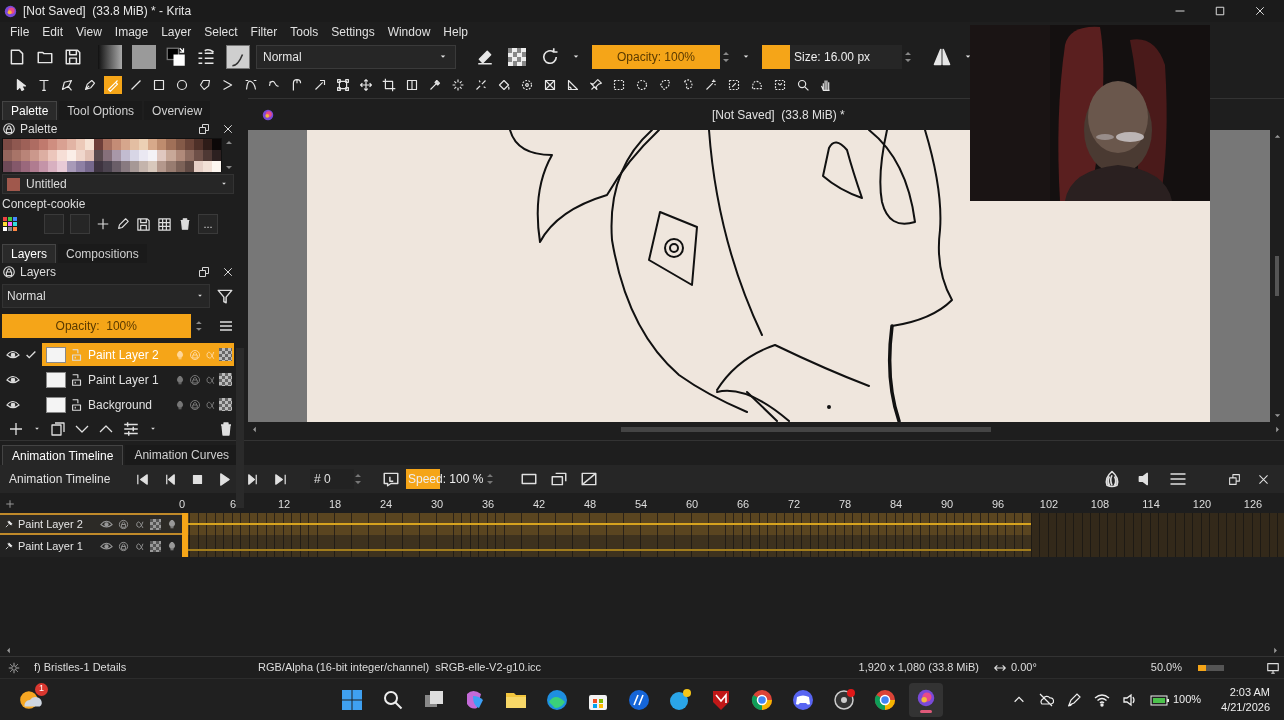 Image resolution: width=1284 pixels, height=720 pixels. I want to click on frame-number: 30, so click(437, 504).